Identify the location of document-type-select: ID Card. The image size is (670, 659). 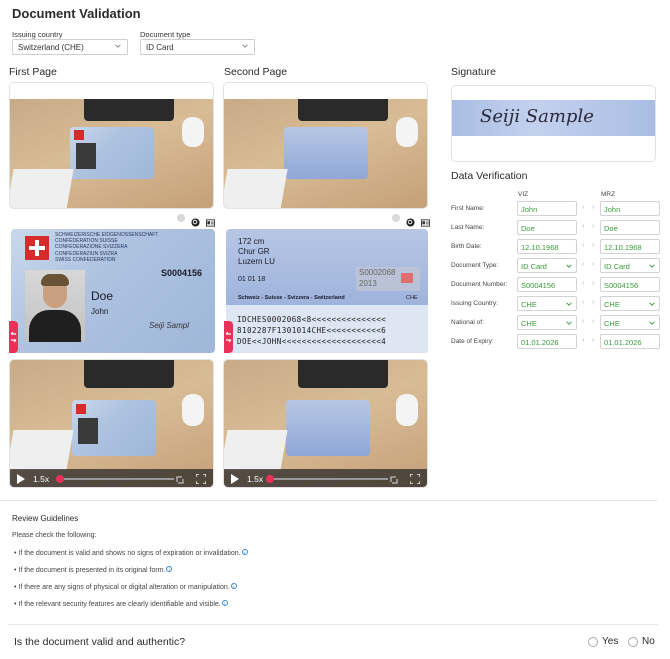
(197, 47).